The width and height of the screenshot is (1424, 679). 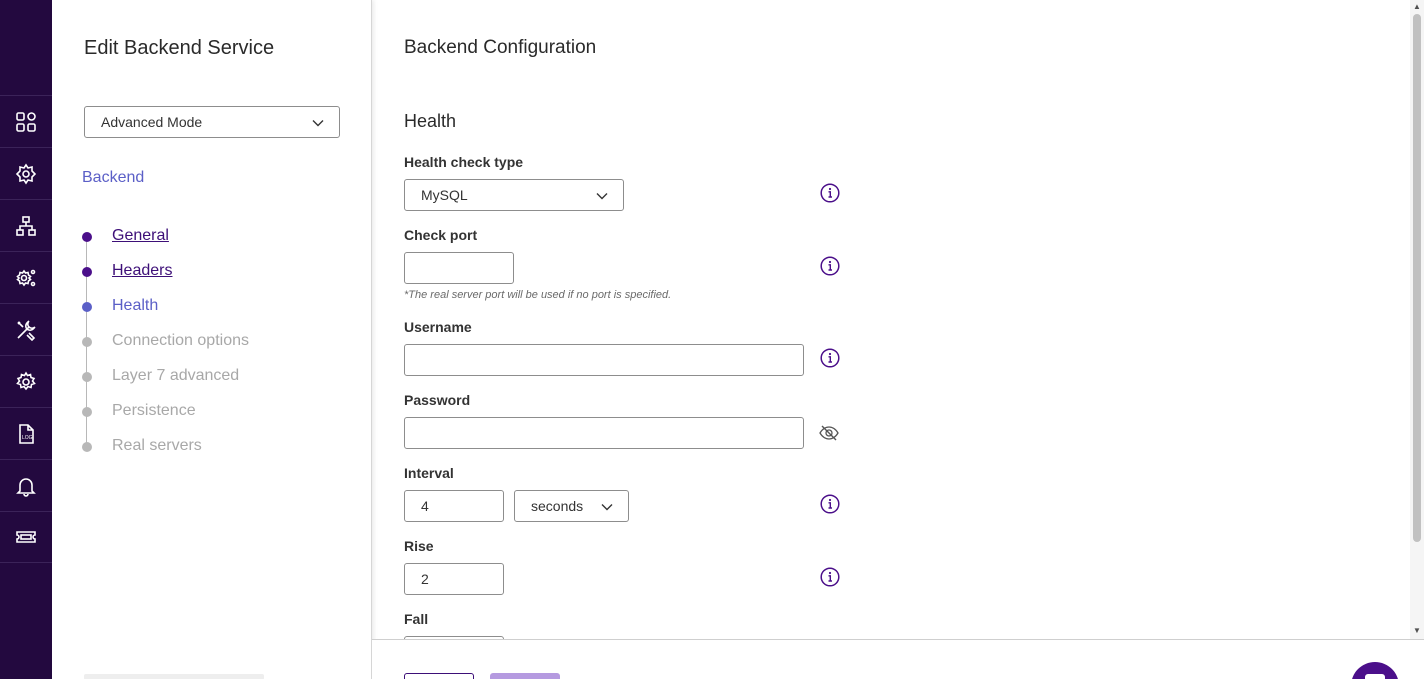 I want to click on main-scrollbar: ▲ ▼, so click(x=1417, y=320).